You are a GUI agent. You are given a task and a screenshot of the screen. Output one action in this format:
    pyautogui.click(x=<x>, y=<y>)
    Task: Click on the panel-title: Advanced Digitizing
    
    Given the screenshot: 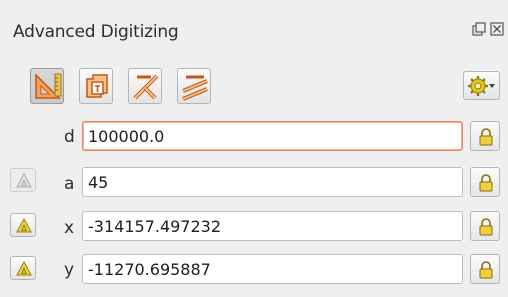 What is the action you would take?
    pyautogui.click(x=96, y=32)
    